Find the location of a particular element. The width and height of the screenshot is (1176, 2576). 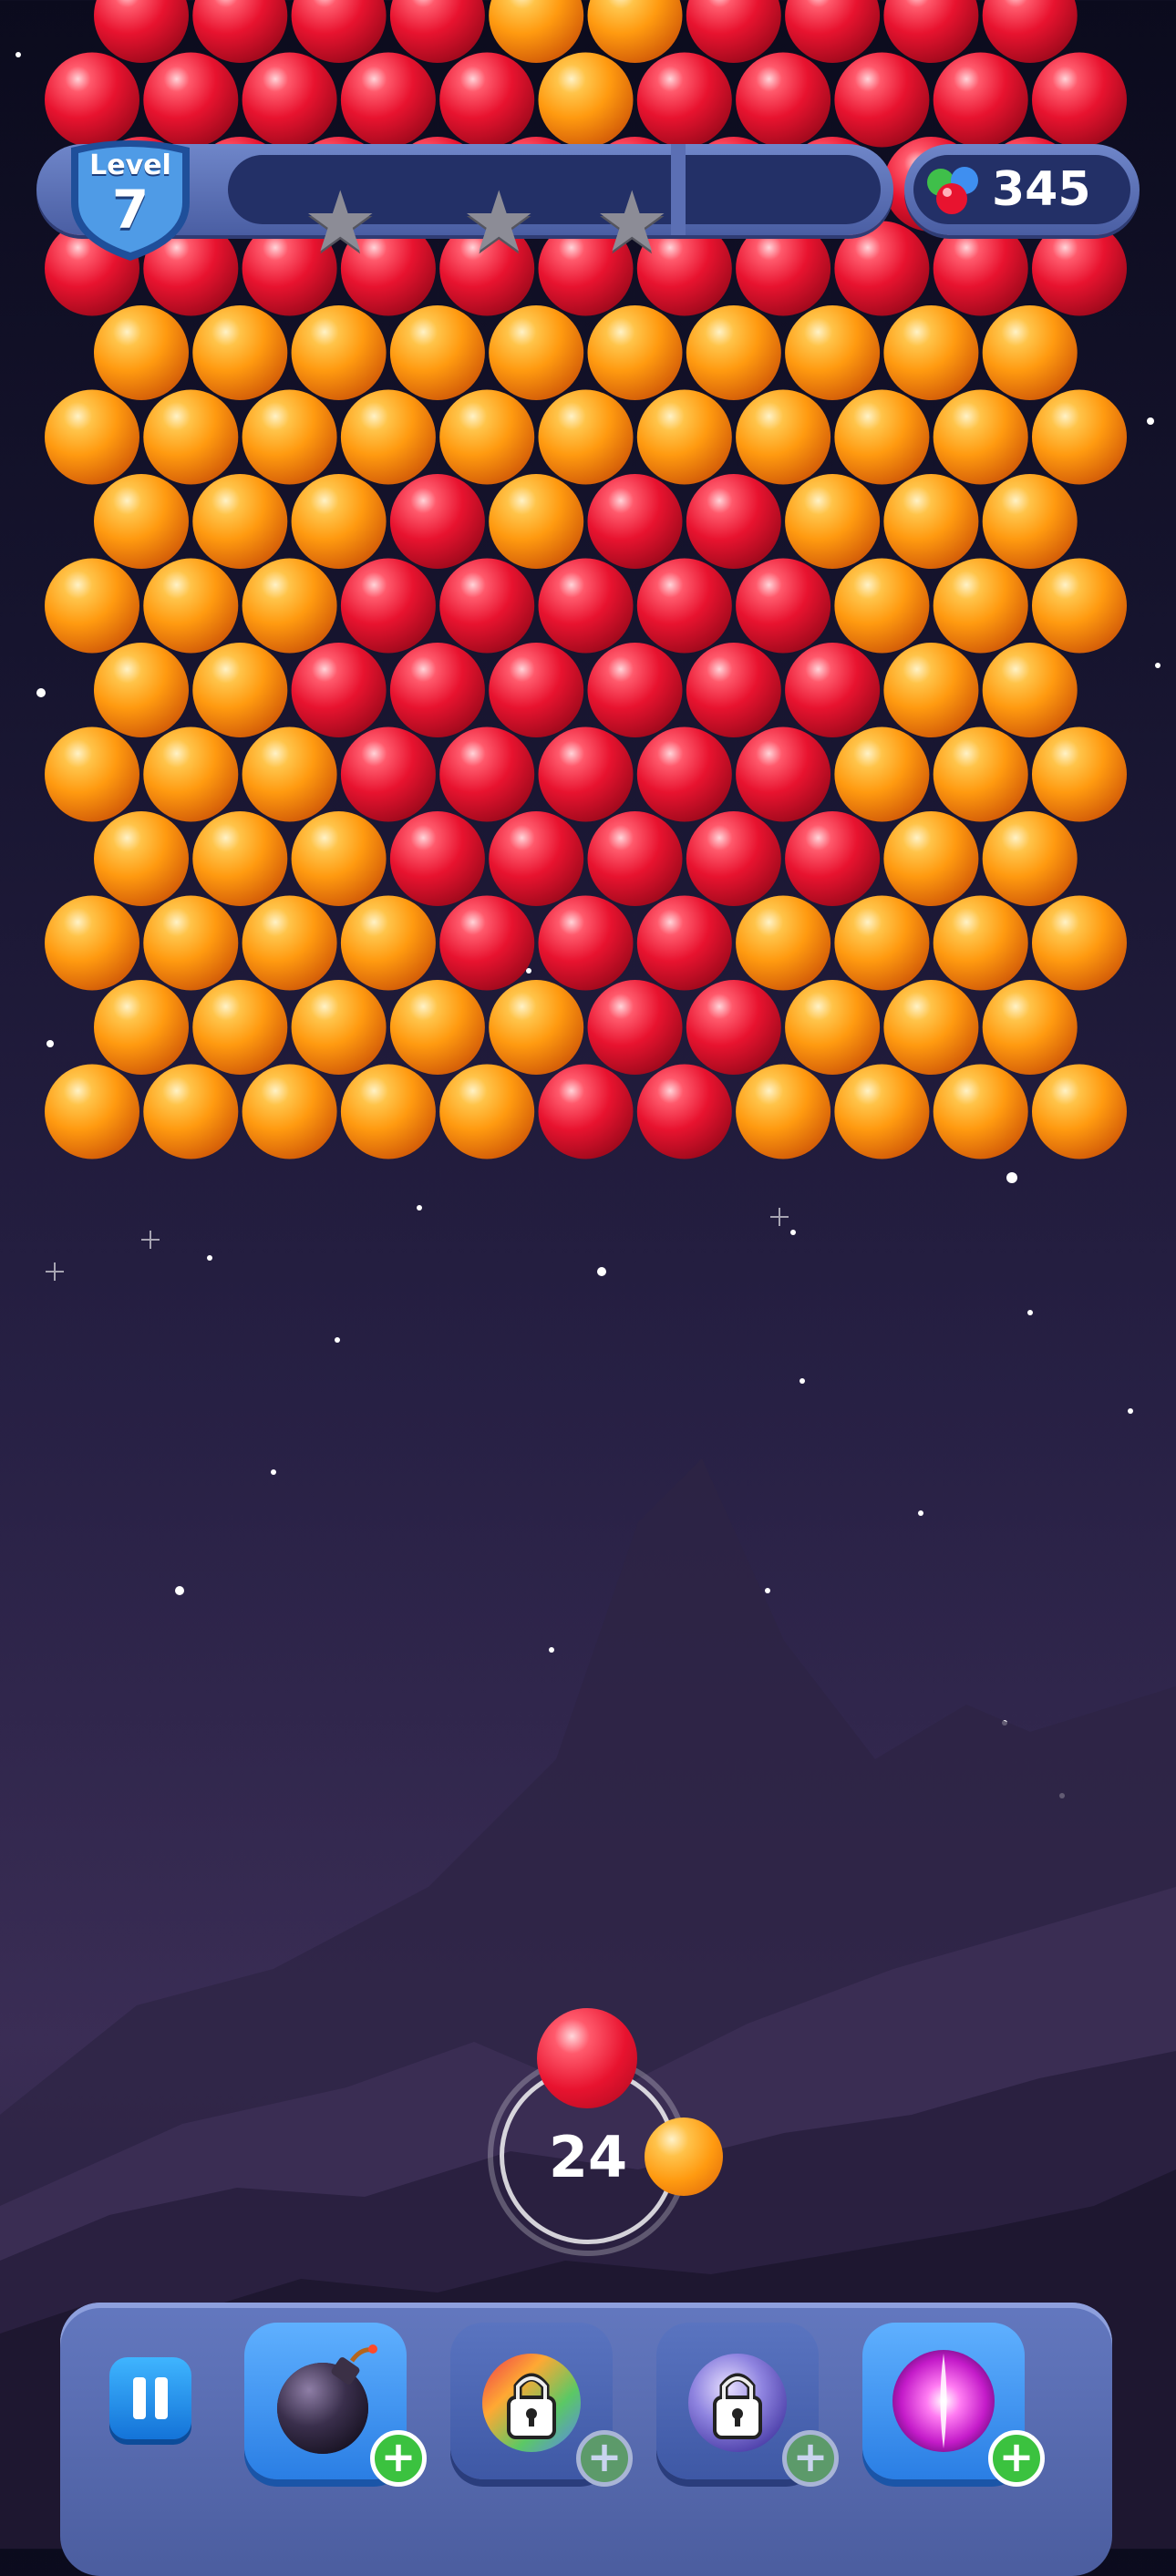

pause-button is located at coordinates (150, 2398).